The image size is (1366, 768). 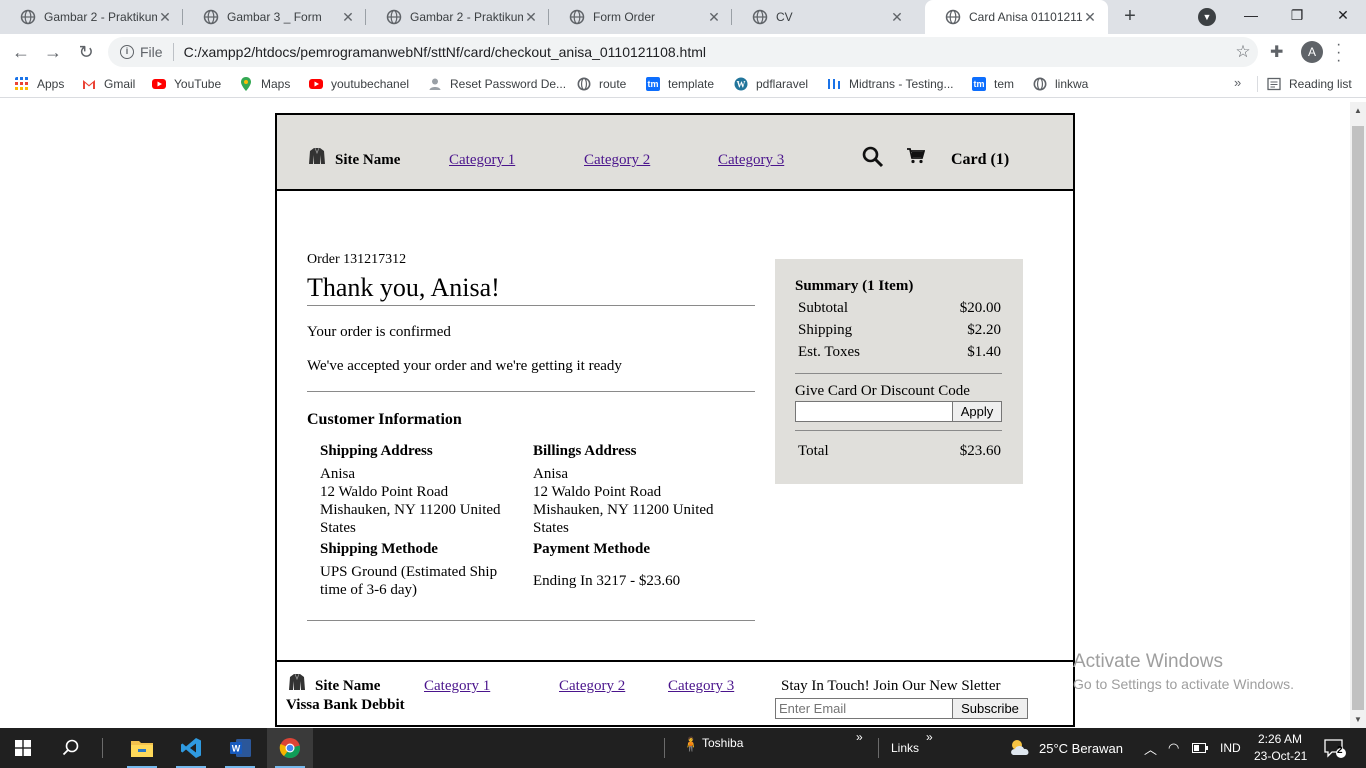 I want to click on bookmark-youtube: YouTube, so click(x=186, y=84).